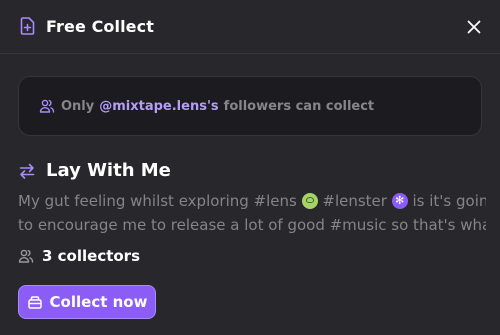 This screenshot has width=500, height=335. Describe the element at coordinates (160, 201) in the screenshot. I see `post-text-segment: My gut feeling whilst exploring #lens` at that location.